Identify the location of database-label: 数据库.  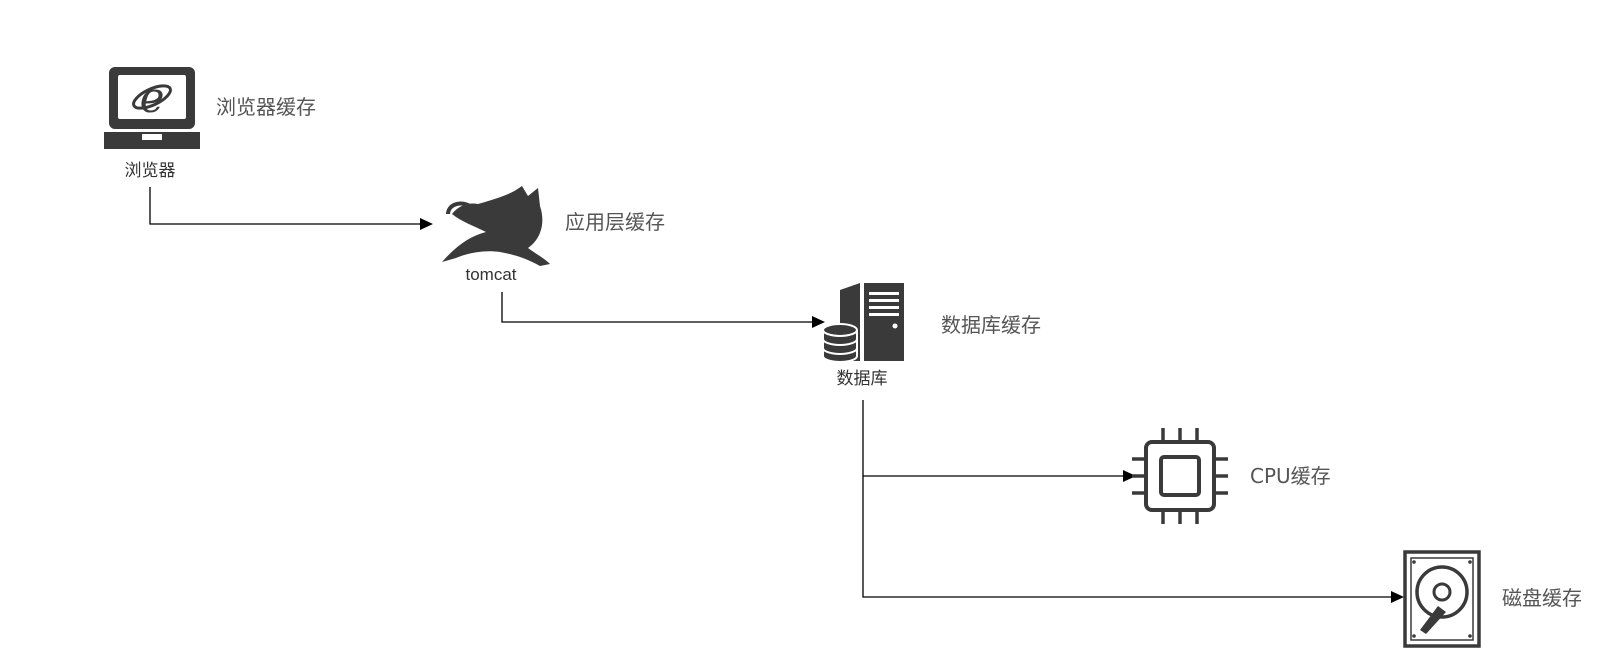
(862, 379).